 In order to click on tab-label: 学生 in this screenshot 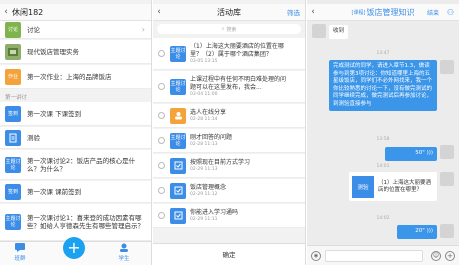, I will do `click(124, 259)`.